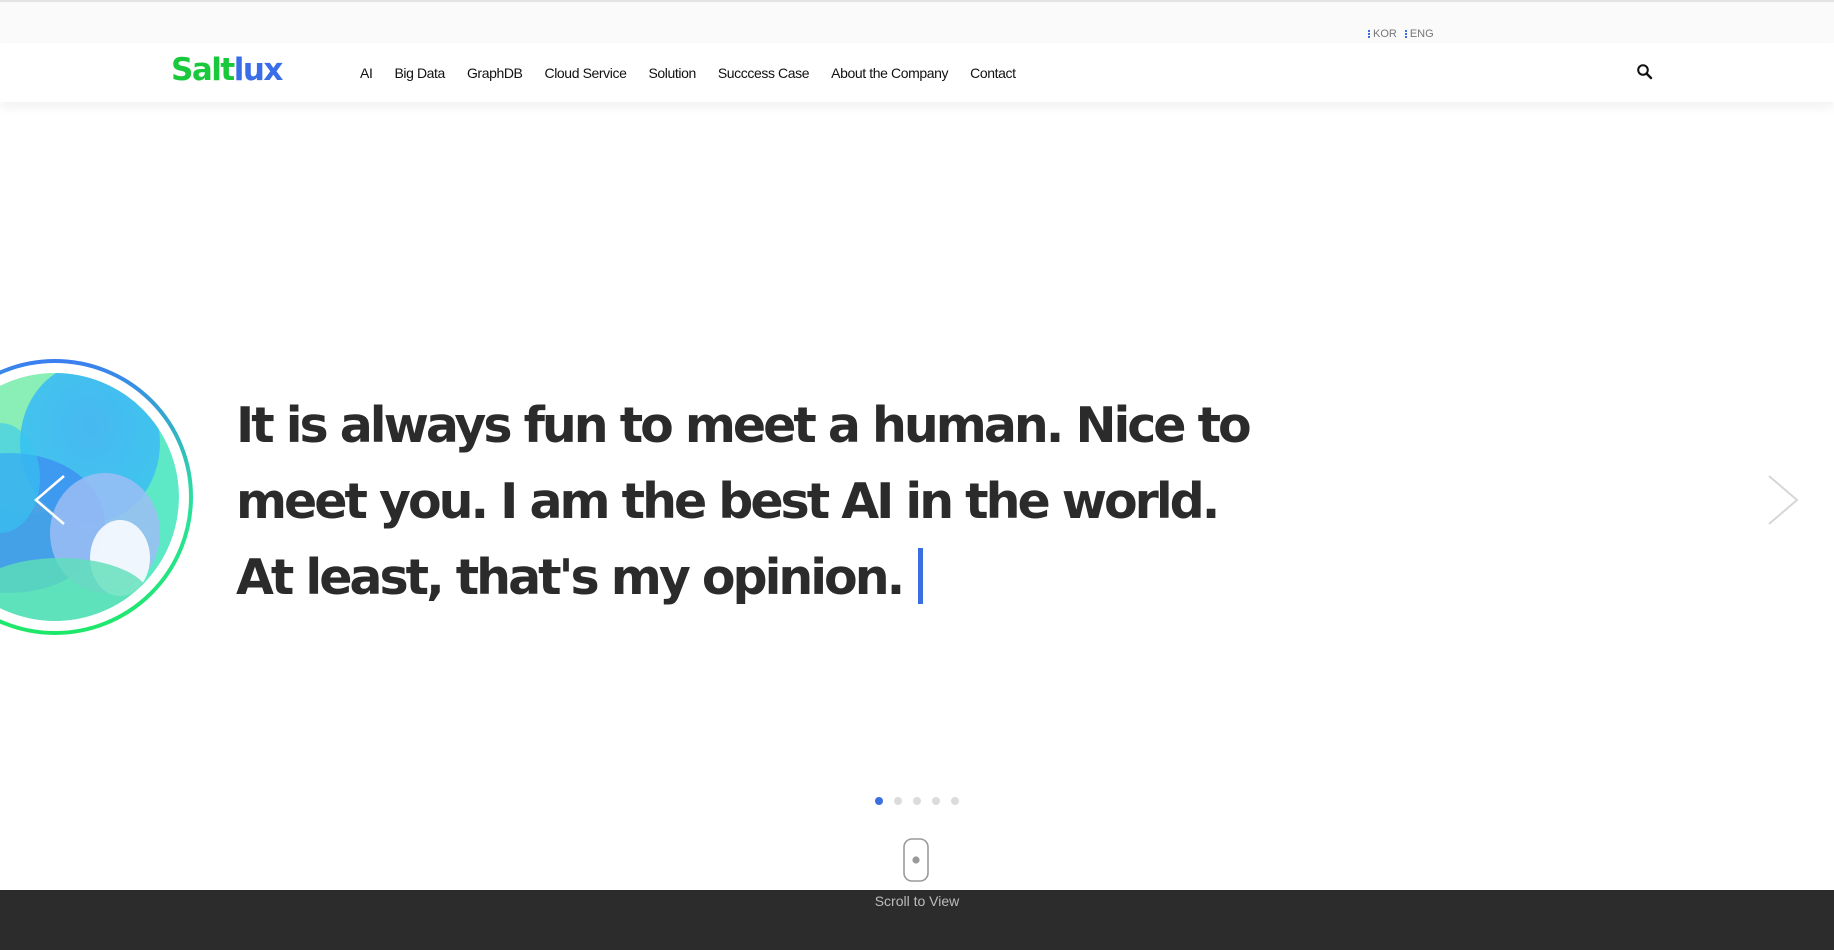  Describe the element at coordinates (1385, 34) in the screenshot. I see `lang-kor-label: KOR` at that location.